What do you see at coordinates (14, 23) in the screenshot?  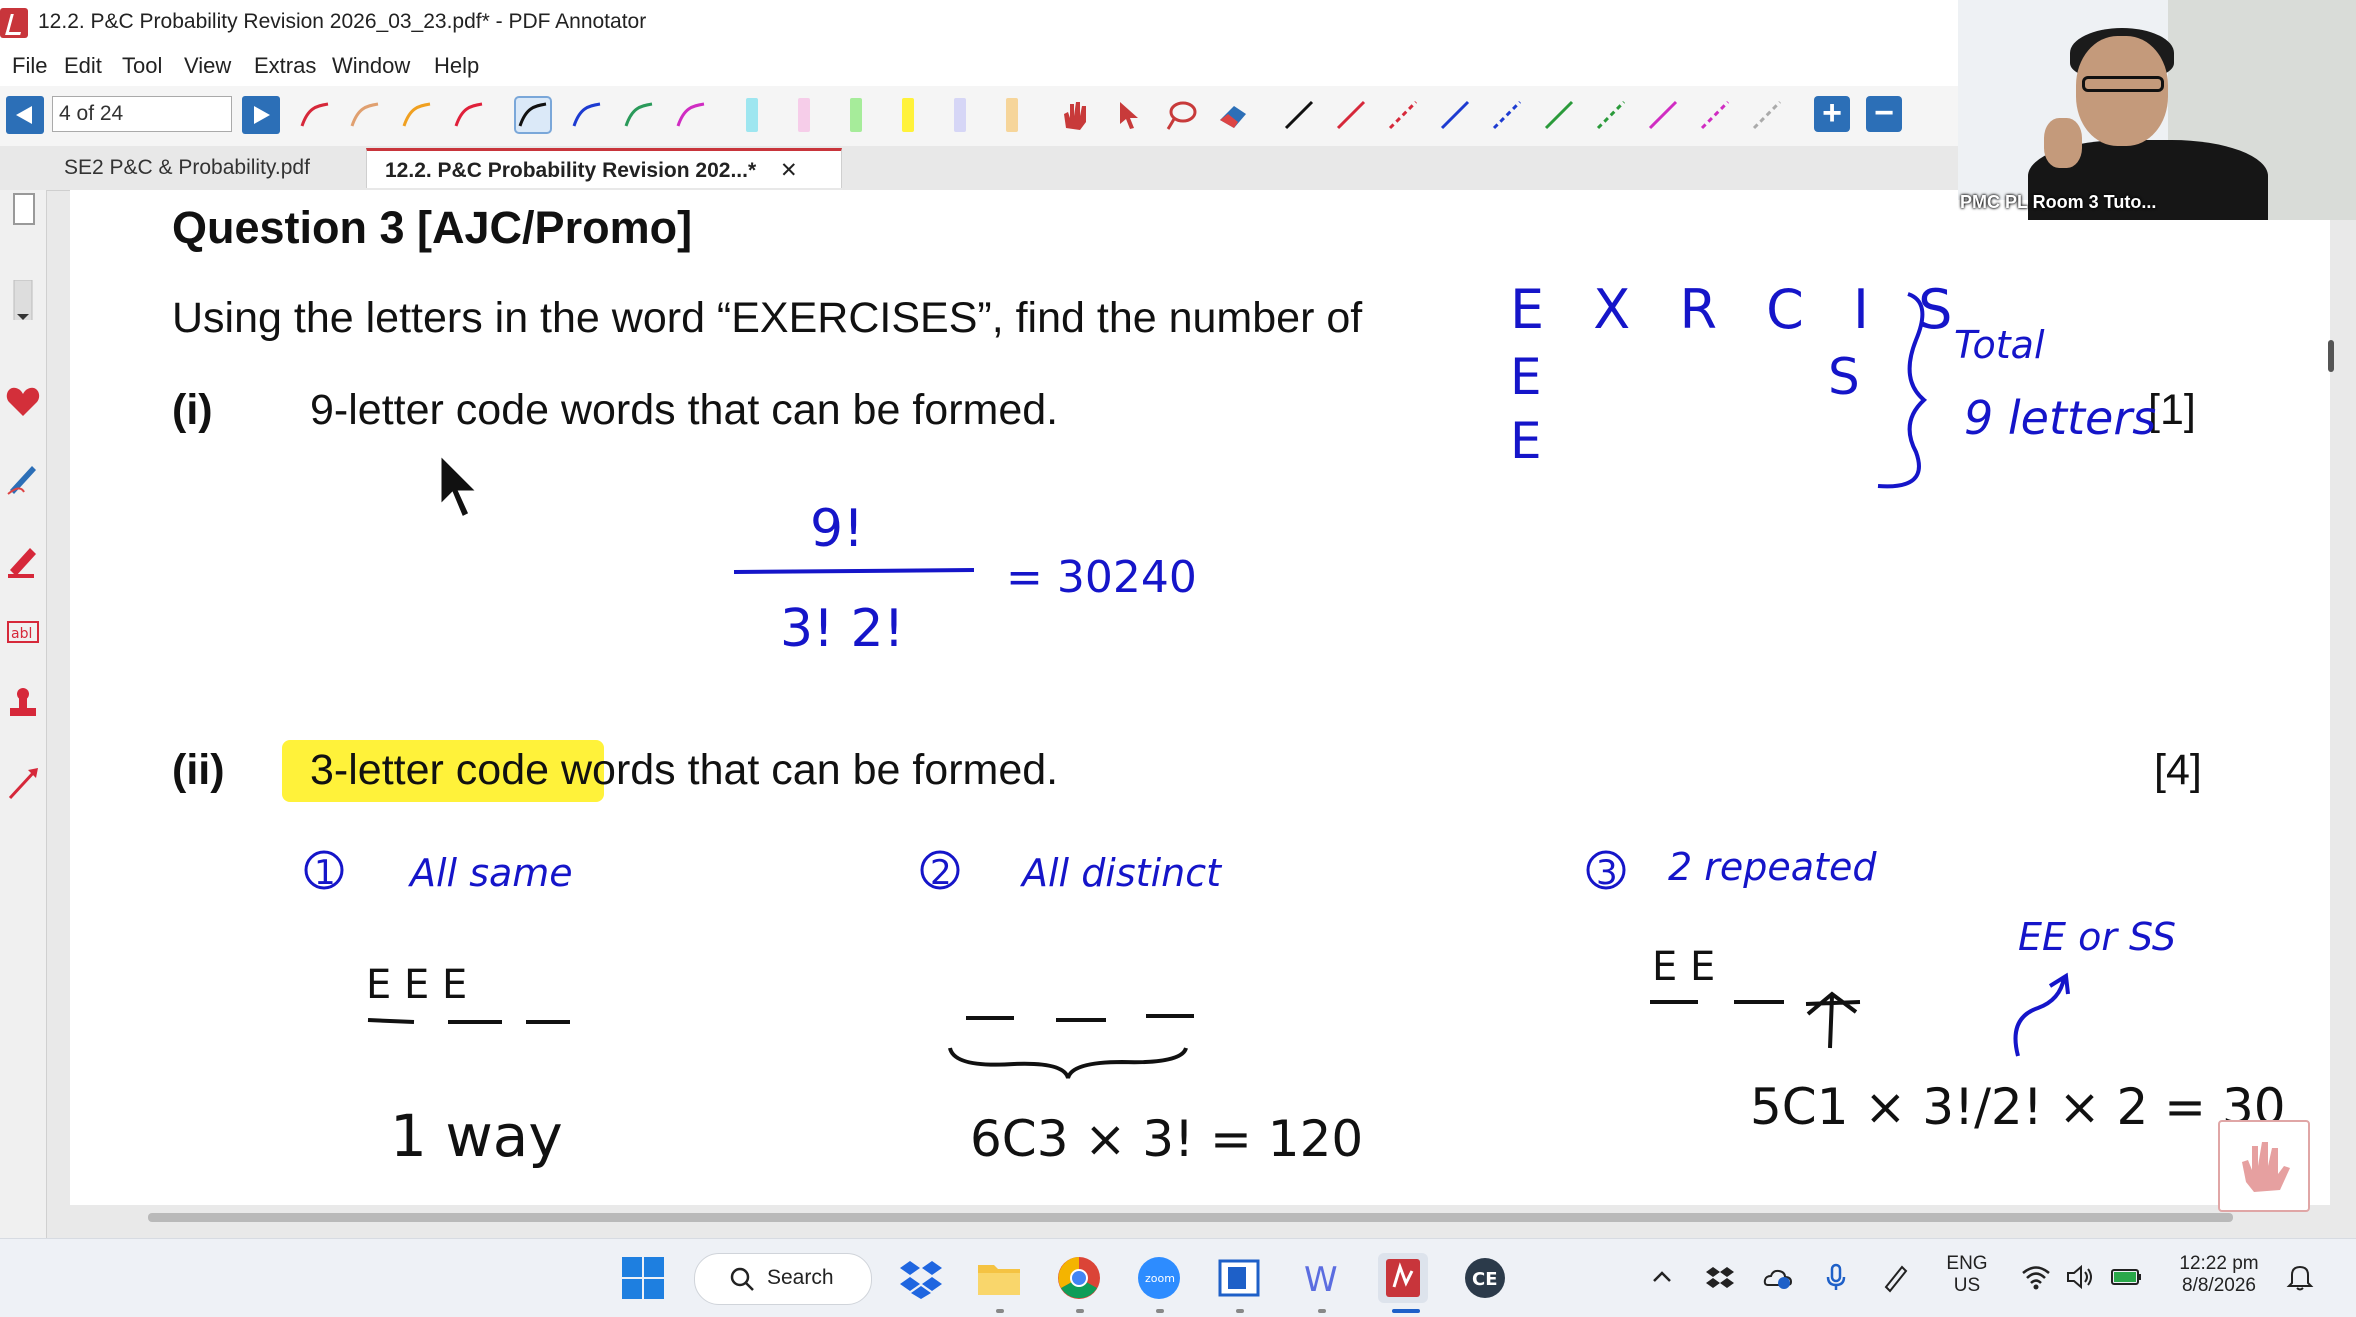 I see `pdf-annotator-logo-icon` at bounding box center [14, 23].